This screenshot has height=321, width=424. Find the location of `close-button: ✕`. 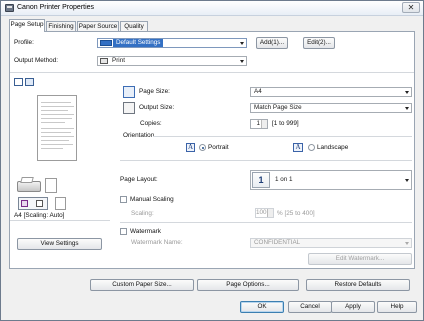

close-button: ✕ is located at coordinates (411, 7).